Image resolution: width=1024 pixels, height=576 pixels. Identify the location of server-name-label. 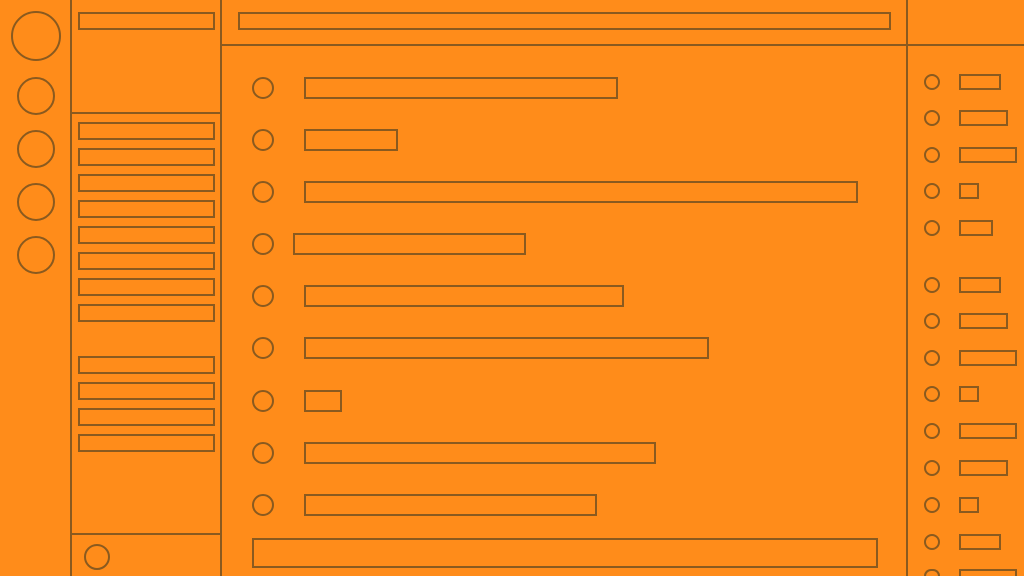
(146, 21).